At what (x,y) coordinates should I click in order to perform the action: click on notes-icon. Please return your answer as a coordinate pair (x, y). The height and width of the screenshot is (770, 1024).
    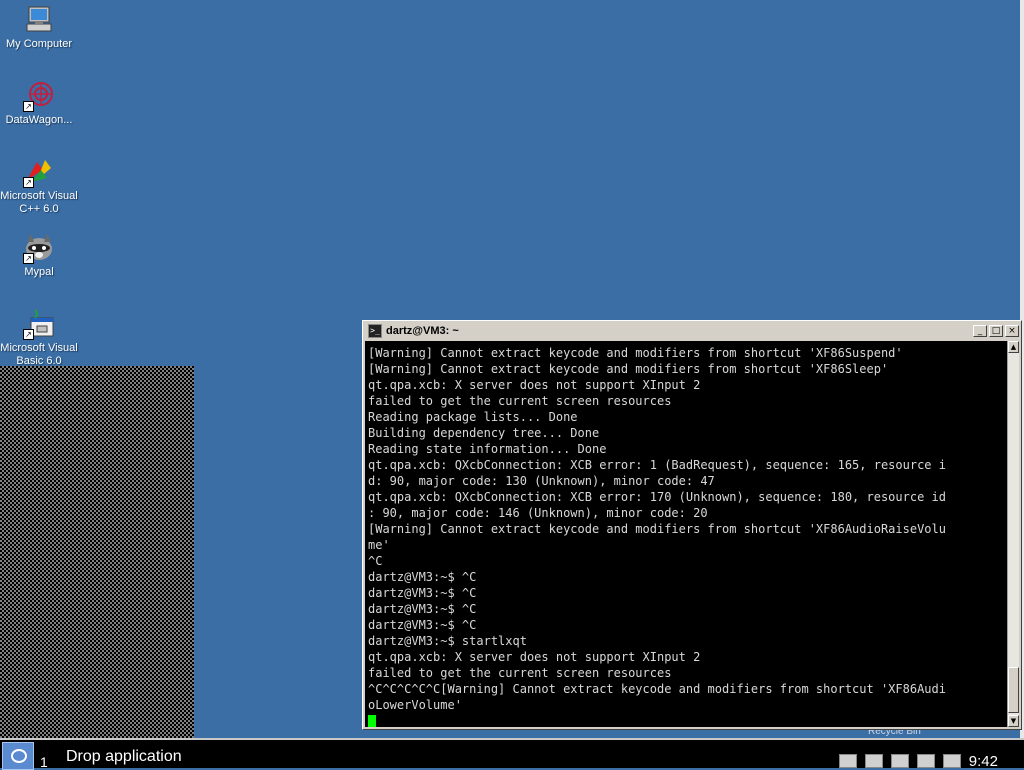
    Looking at the image, I should click on (925, 761).